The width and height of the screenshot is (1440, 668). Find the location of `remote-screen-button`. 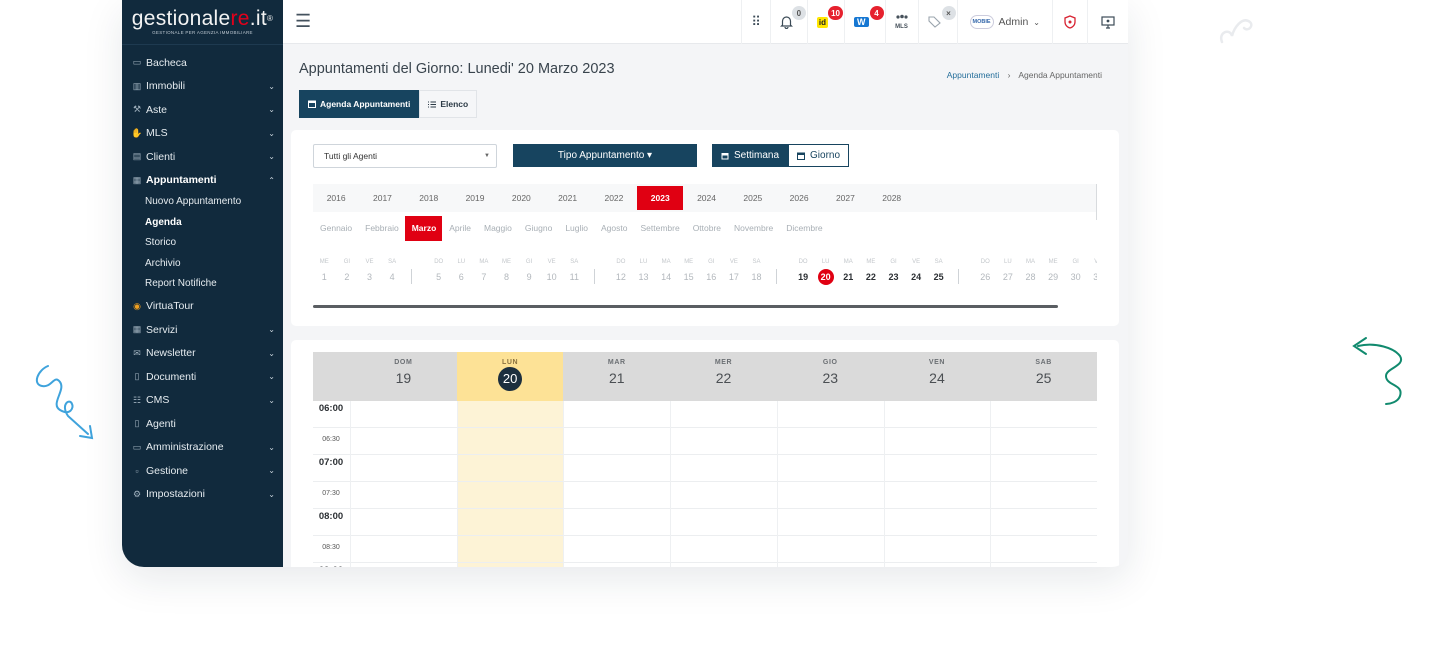

remote-screen-button is located at coordinates (1107, 22).